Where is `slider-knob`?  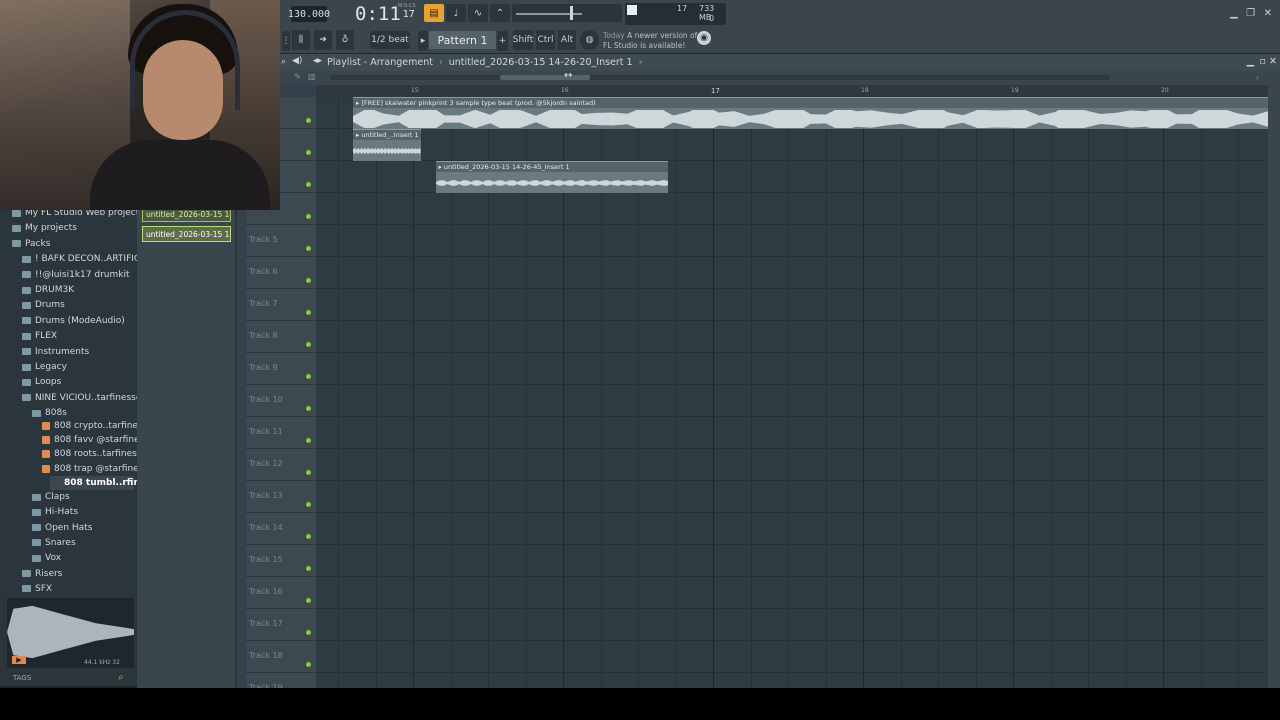 slider-knob is located at coordinates (571, 13).